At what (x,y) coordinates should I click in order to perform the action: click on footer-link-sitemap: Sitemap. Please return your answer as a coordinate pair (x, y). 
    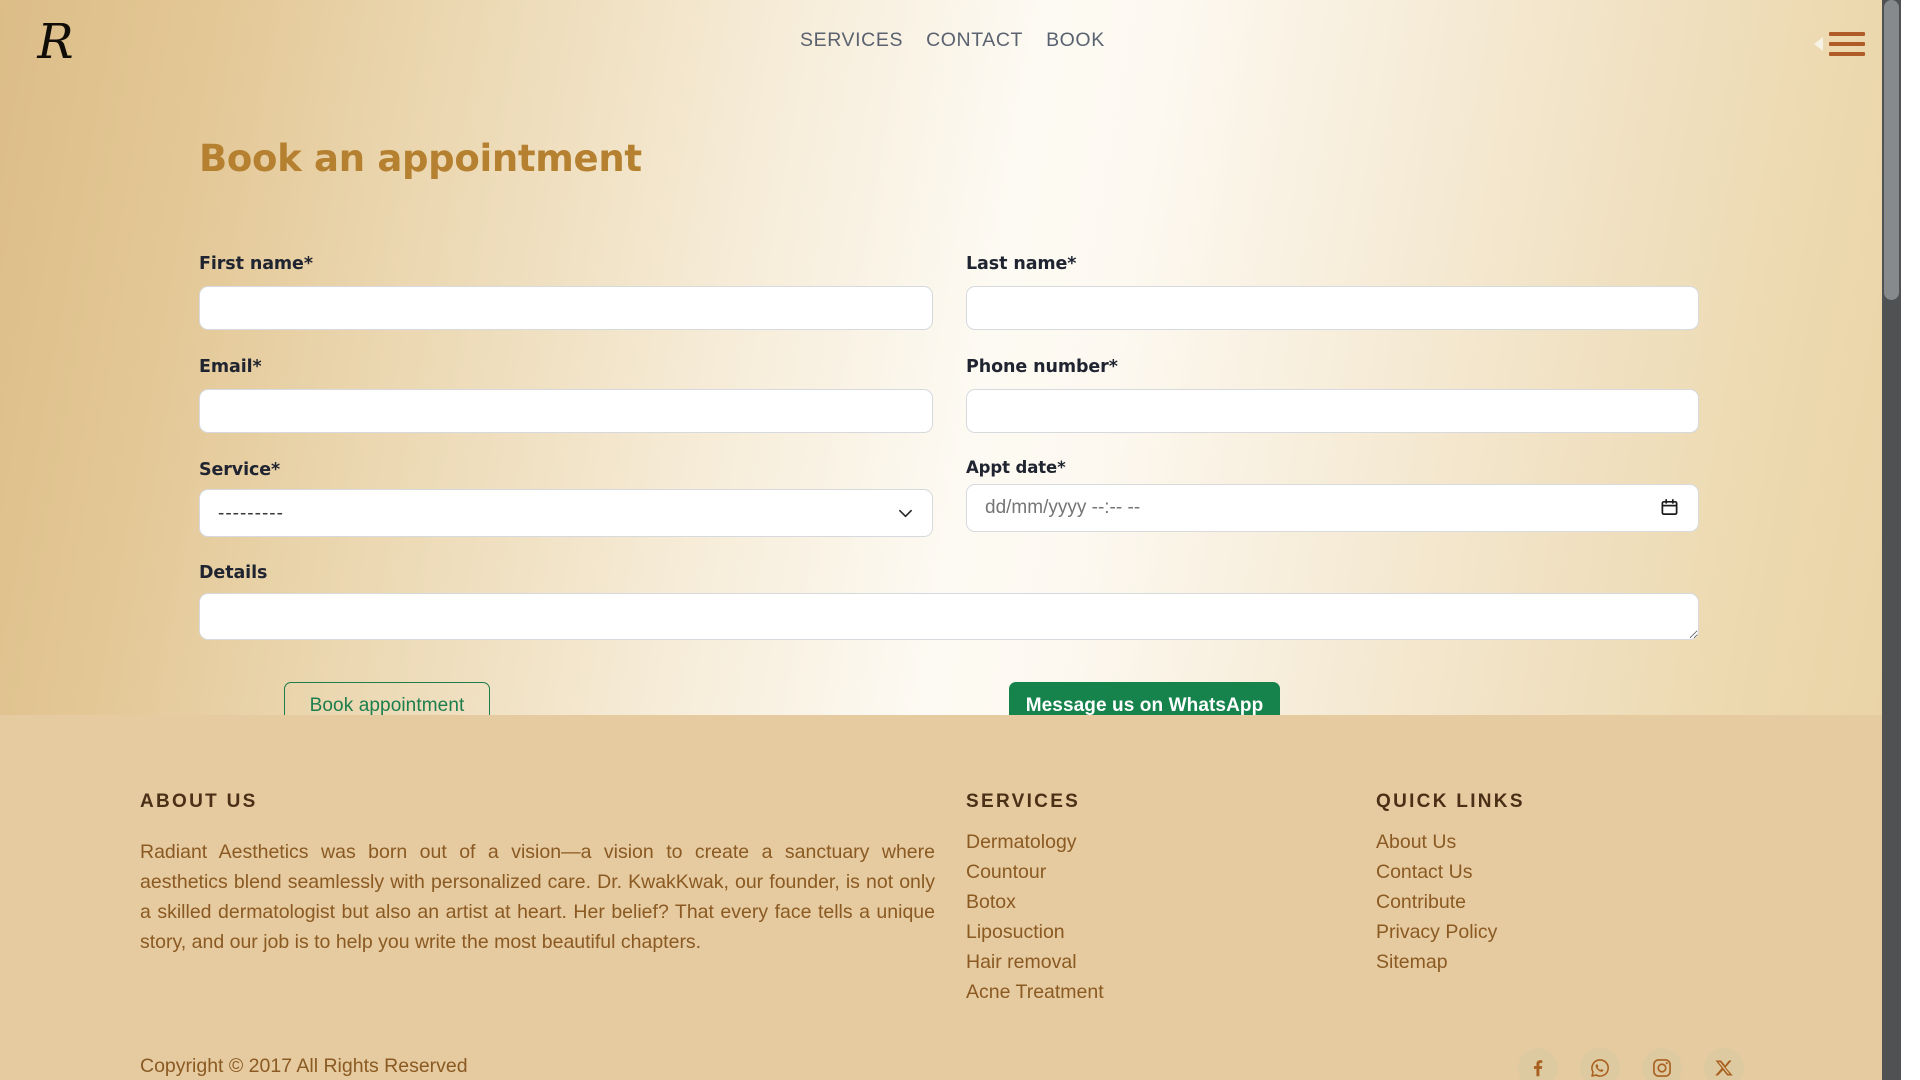
    Looking at the image, I should click on (1412, 962).